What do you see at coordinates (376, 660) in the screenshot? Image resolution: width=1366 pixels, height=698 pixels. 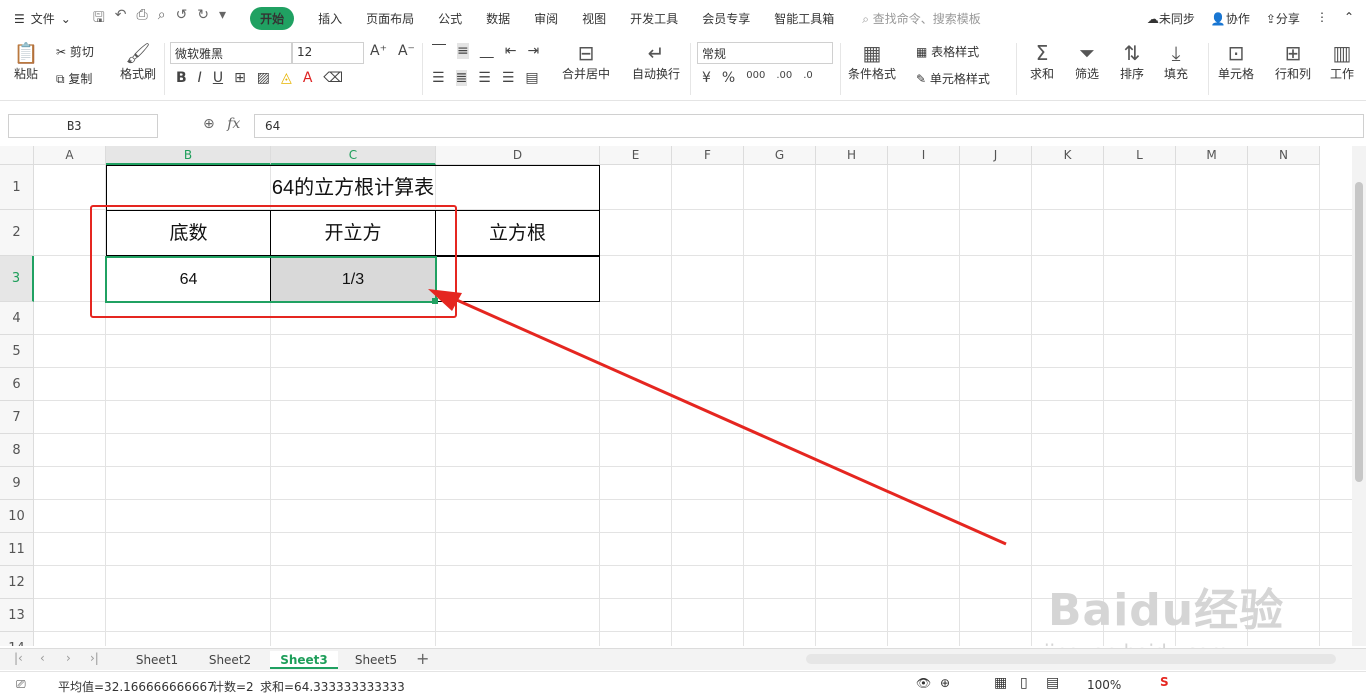 I see `sheet-tab-5: Sheet5` at bounding box center [376, 660].